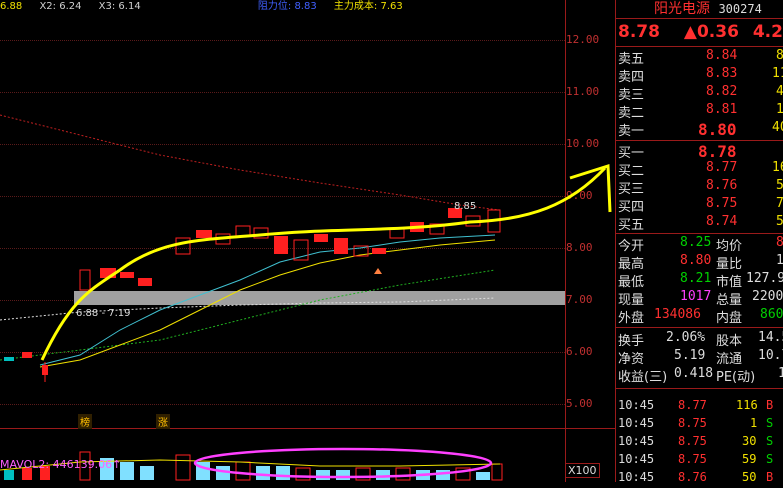 The height and width of the screenshot is (488, 783). What do you see at coordinates (700, 316) in the screenshot?
I see `stat-row: 外盘 134086 内盘 860` at bounding box center [700, 316].